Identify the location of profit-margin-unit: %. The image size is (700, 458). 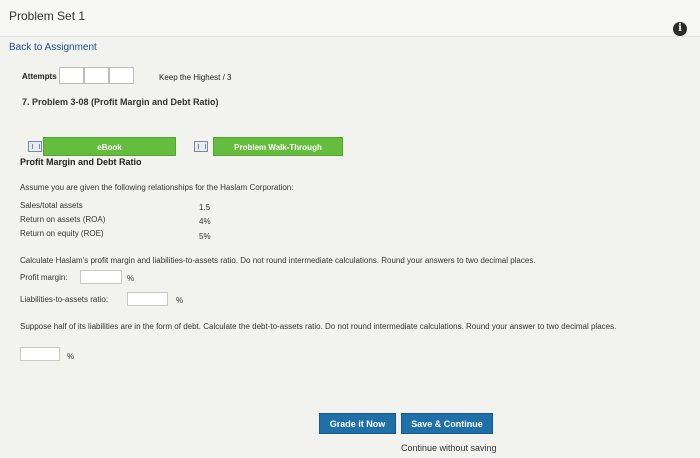
(131, 278).